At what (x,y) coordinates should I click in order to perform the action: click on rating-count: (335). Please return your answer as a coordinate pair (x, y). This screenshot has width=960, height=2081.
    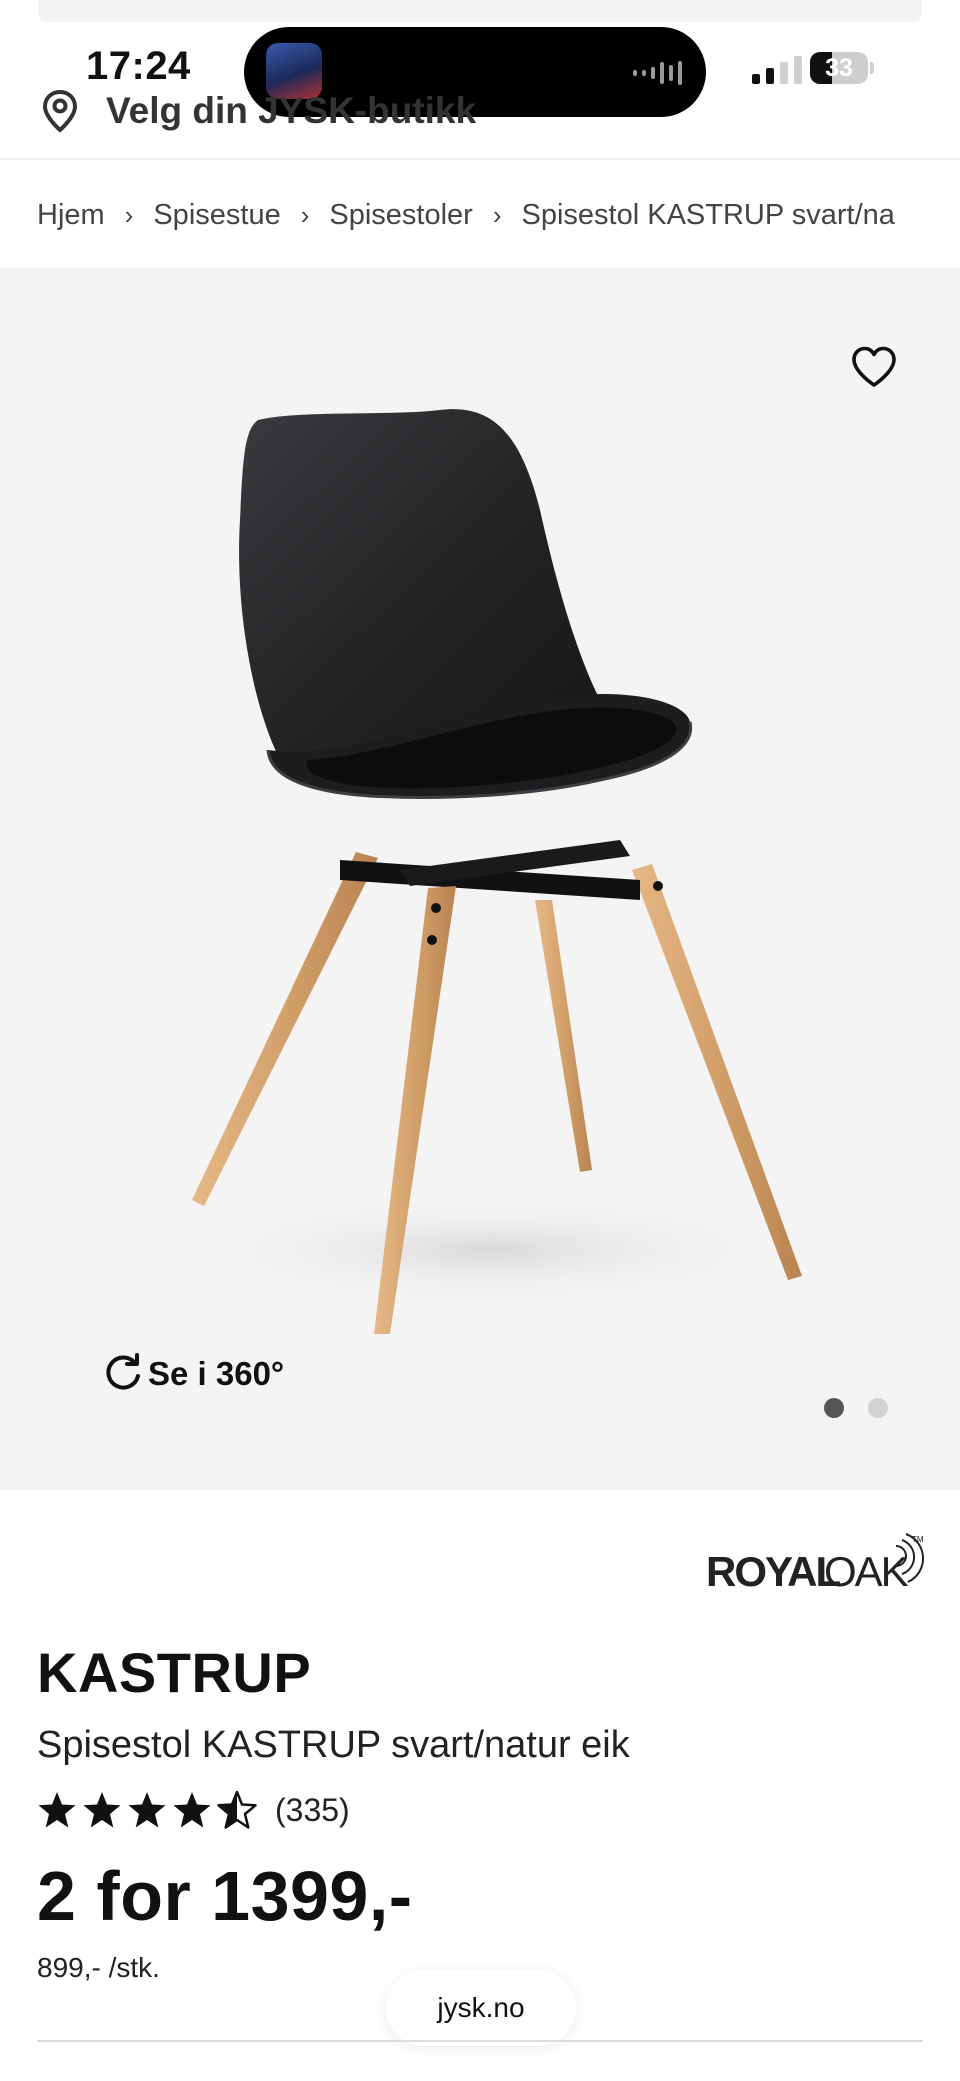
    Looking at the image, I should click on (312, 1809).